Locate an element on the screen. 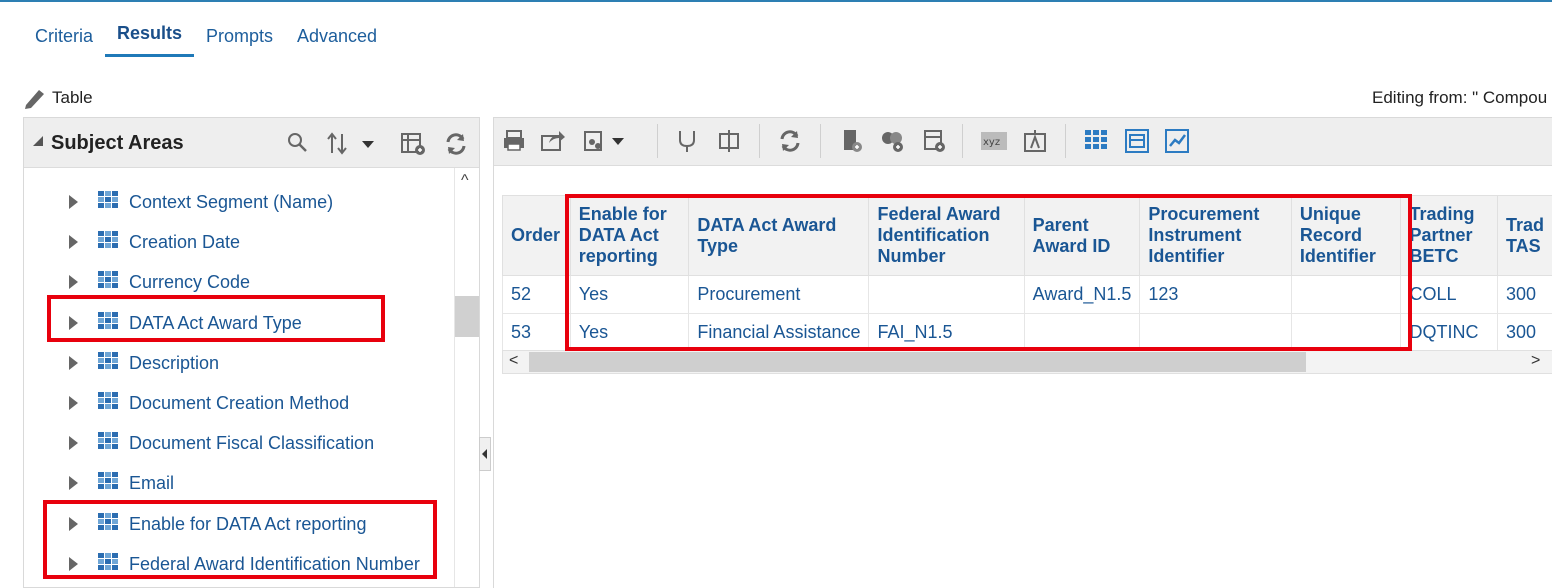 The image size is (1552, 588). xyz-icon: xyz is located at coordinates (994, 141).